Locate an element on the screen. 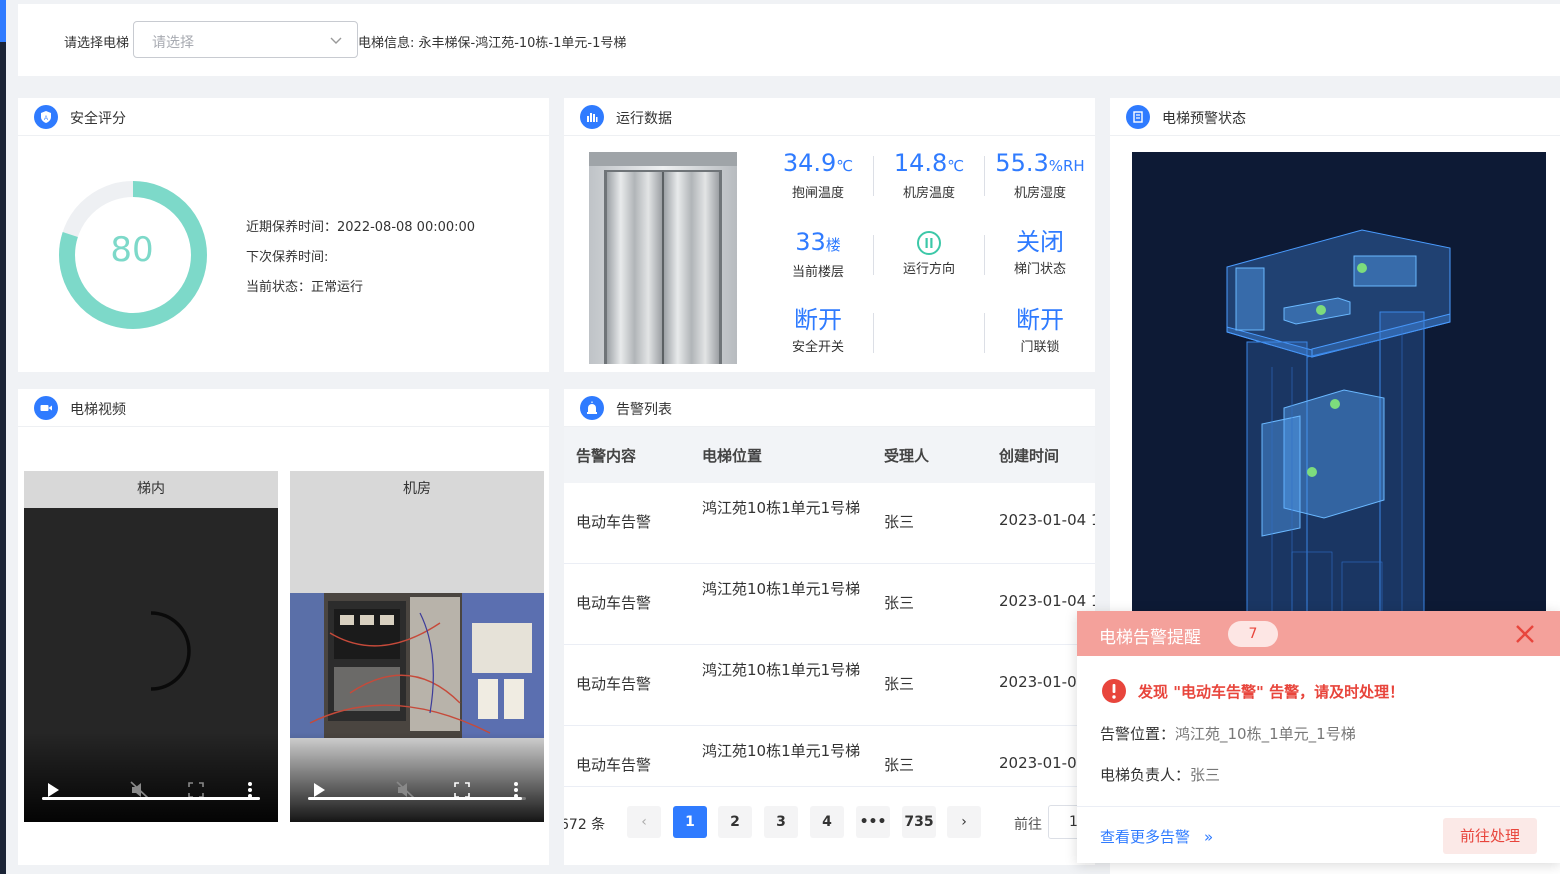  door-lock-metric: 断开 门联锁 is located at coordinates (1040, 330).